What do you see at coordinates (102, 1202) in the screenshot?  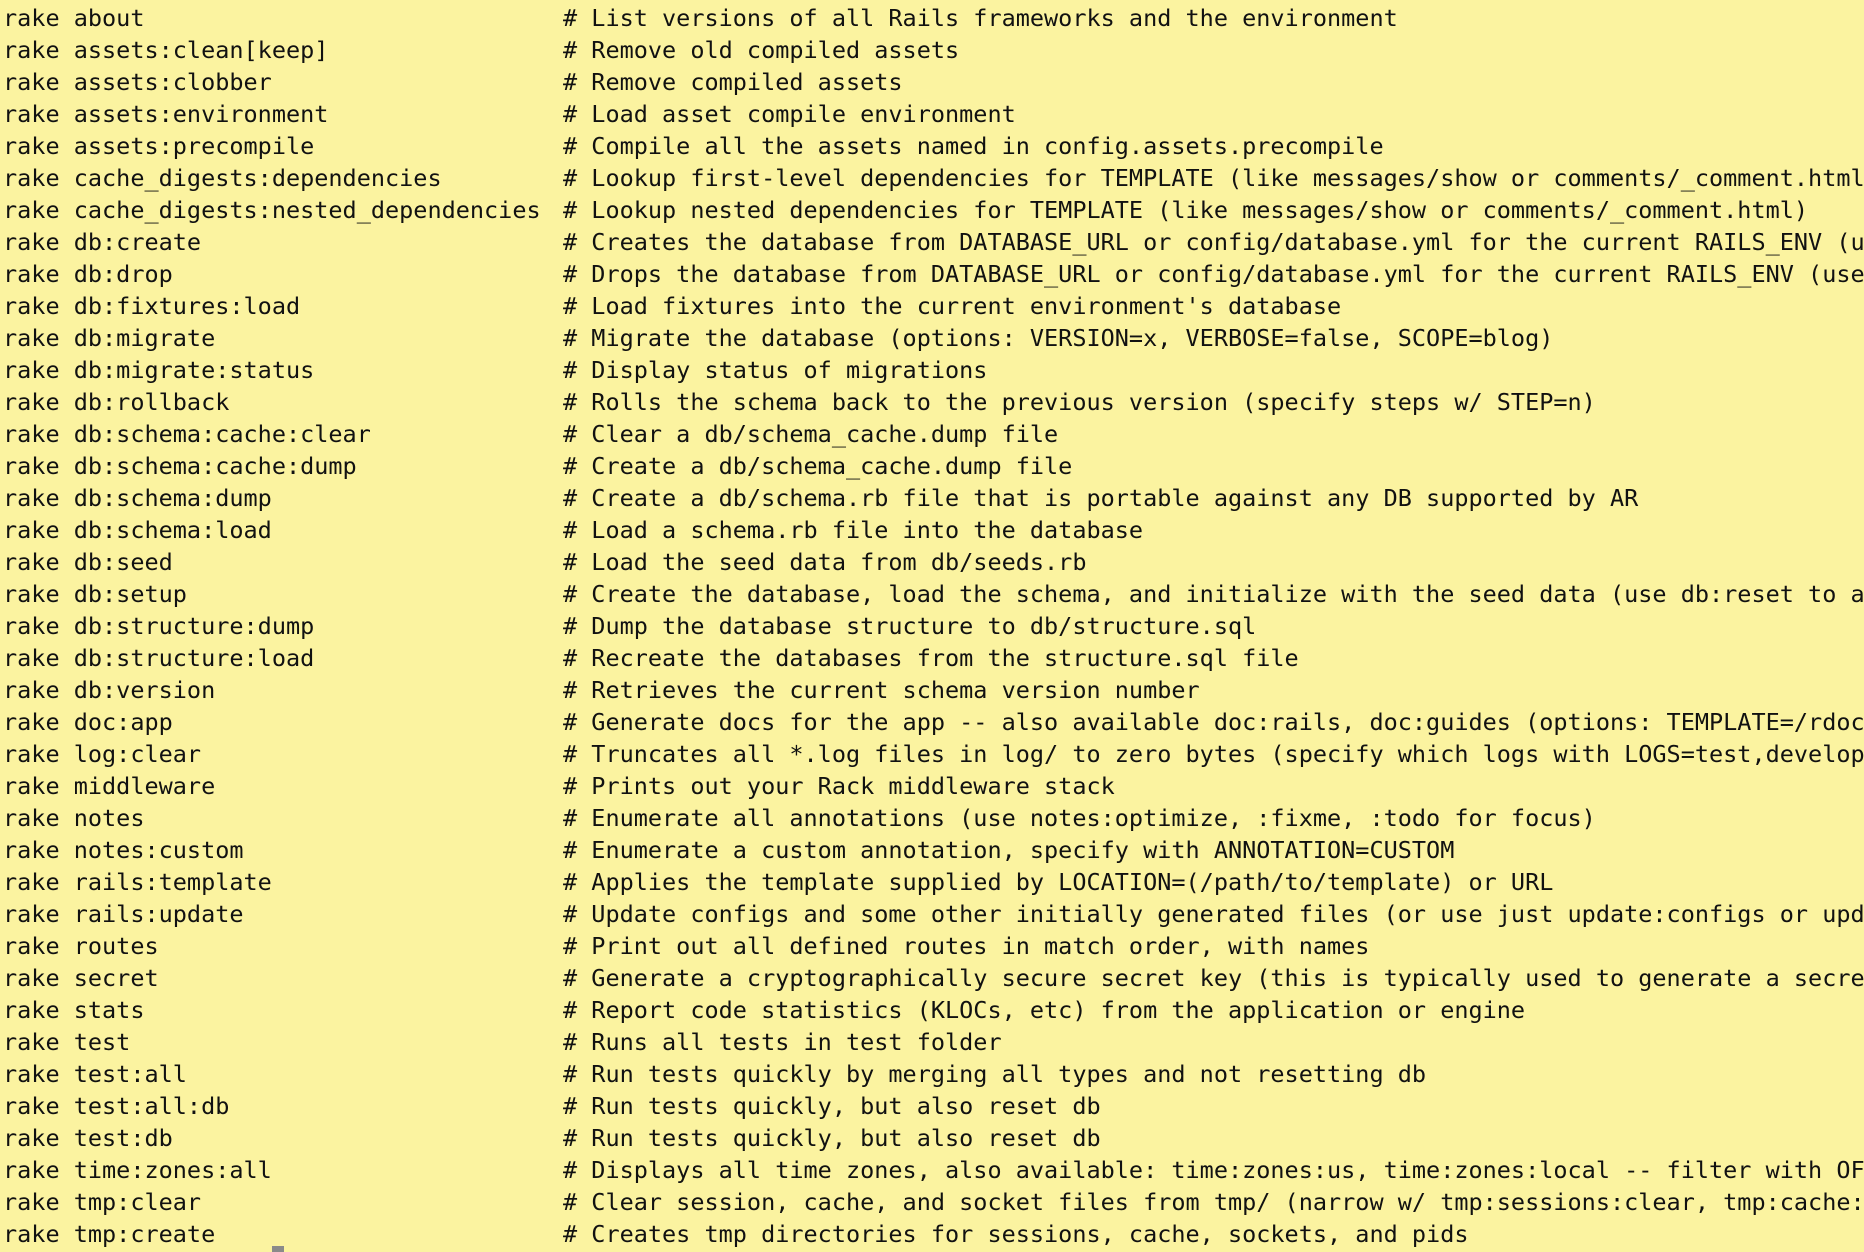 I see `rake-command: rake tmp:clear` at bounding box center [102, 1202].